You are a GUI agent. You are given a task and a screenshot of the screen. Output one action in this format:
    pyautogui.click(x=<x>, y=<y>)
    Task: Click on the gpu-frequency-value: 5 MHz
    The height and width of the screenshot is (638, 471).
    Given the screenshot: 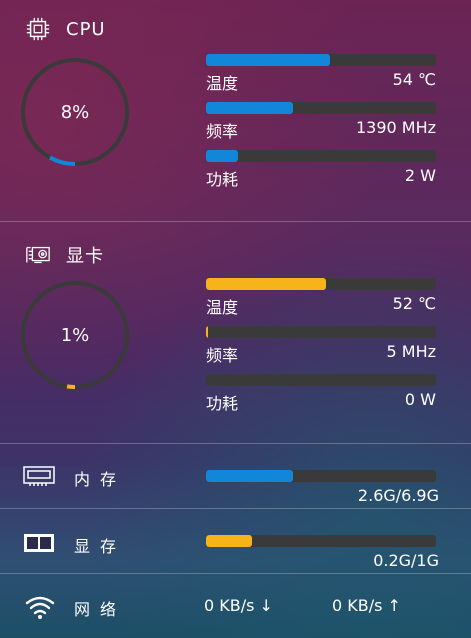 What is the action you would take?
    pyautogui.click(x=411, y=351)
    